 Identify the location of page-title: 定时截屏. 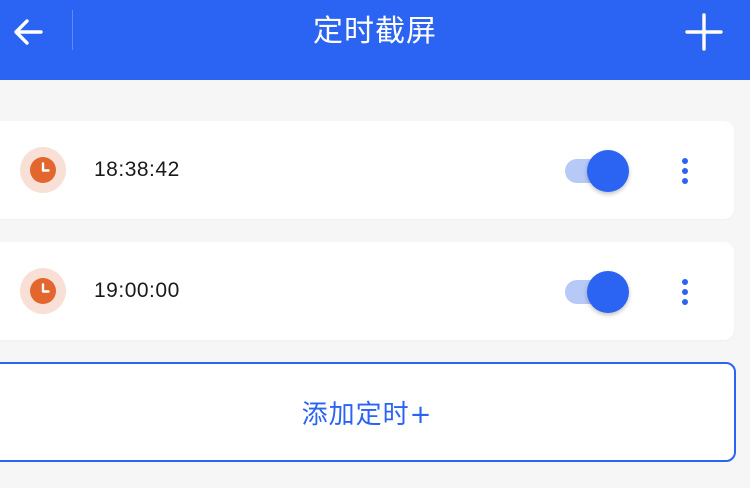
(375, 31).